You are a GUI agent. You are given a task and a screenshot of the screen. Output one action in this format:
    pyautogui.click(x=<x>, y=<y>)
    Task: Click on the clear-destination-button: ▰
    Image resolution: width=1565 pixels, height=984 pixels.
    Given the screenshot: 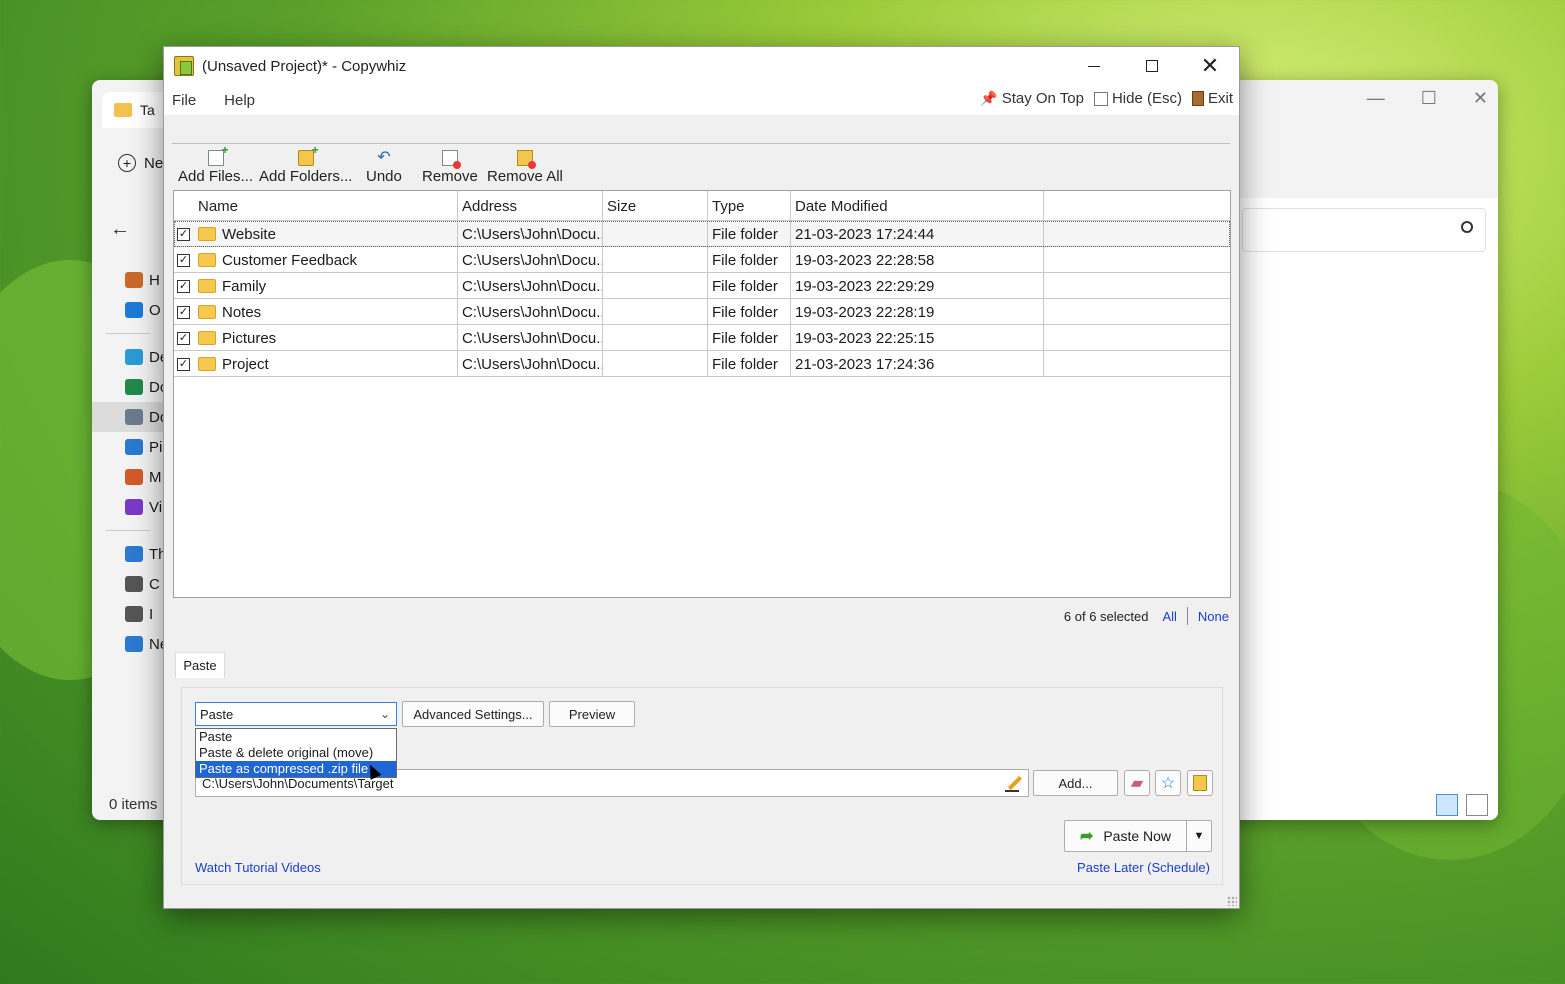 What is the action you would take?
    pyautogui.click(x=1137, y=783)
    